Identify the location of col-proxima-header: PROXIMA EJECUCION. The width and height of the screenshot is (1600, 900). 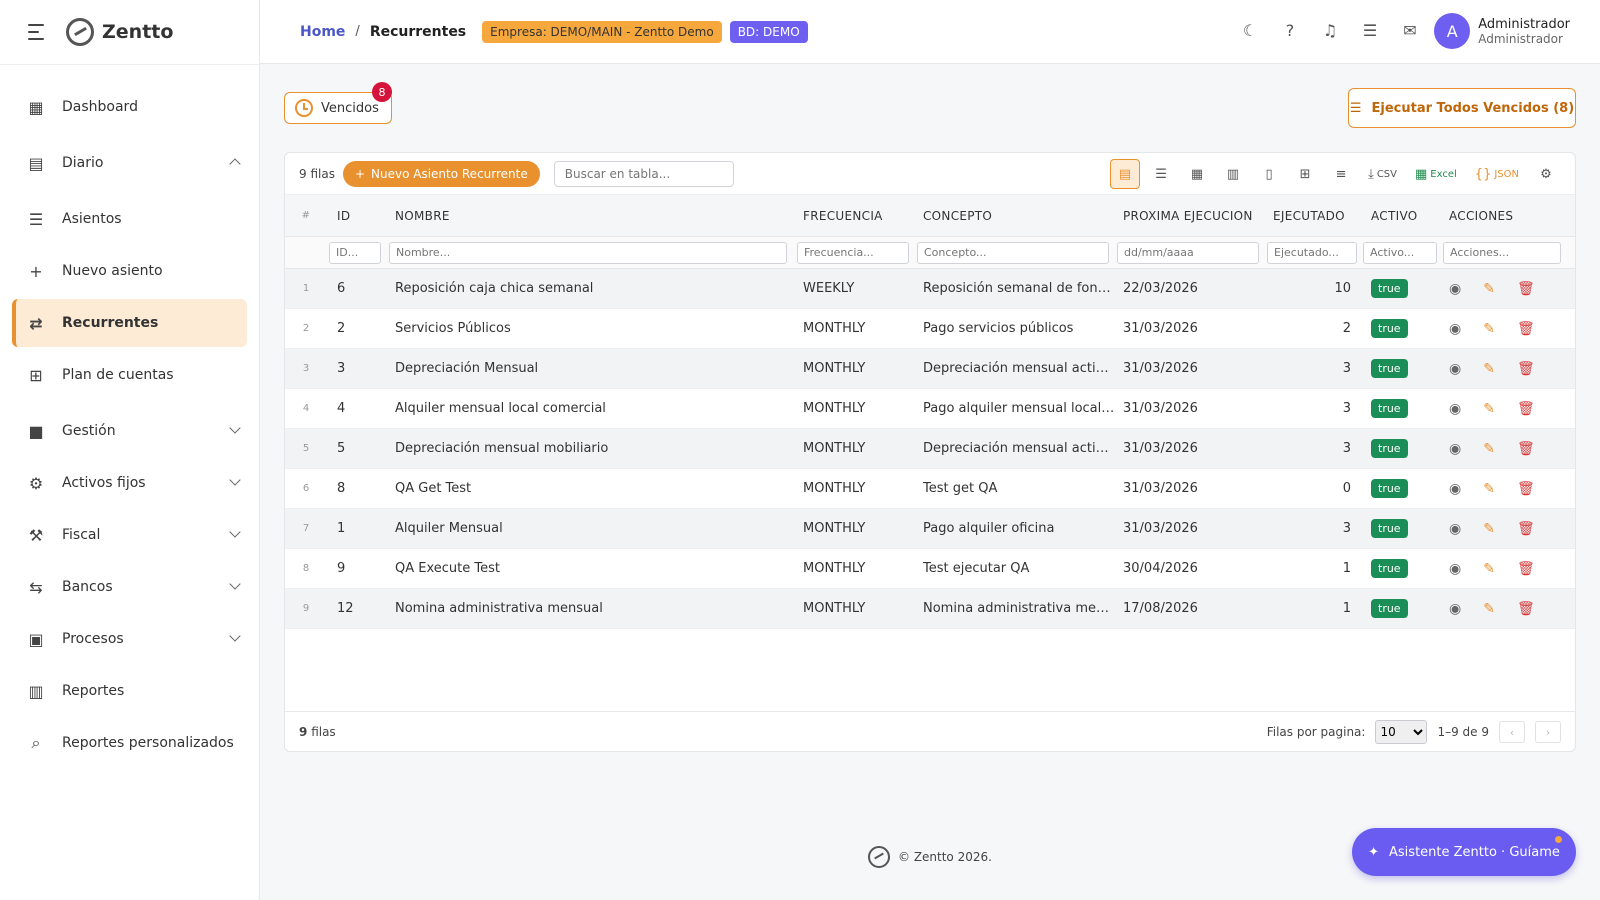
(1190, 216).